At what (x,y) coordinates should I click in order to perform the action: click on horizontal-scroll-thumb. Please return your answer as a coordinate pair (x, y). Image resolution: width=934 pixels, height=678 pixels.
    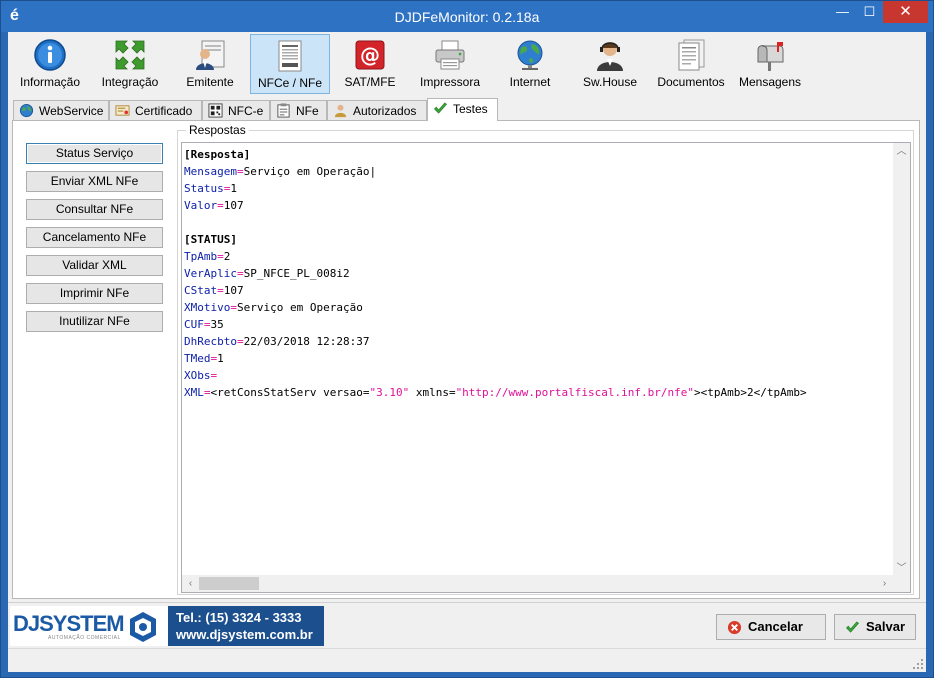
    Looking at the image, I should click on (229, 583).